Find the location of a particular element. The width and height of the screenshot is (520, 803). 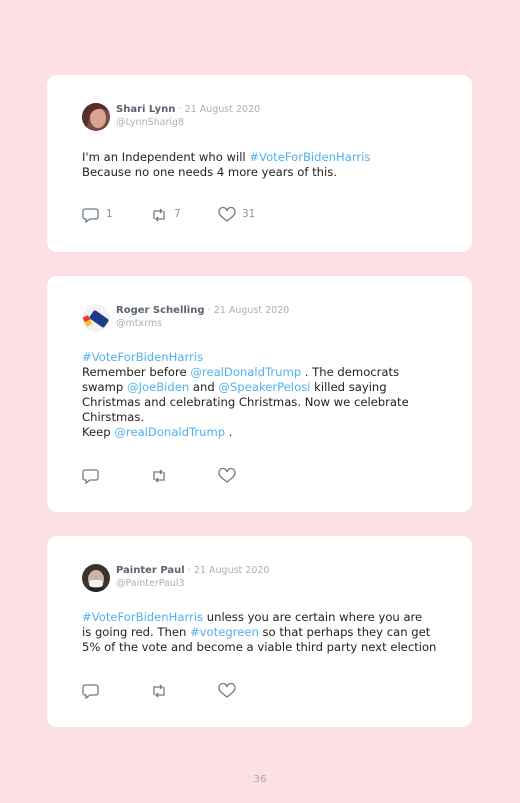

tweet-actions: 1 7 31 is located at coordinates (232, 215).